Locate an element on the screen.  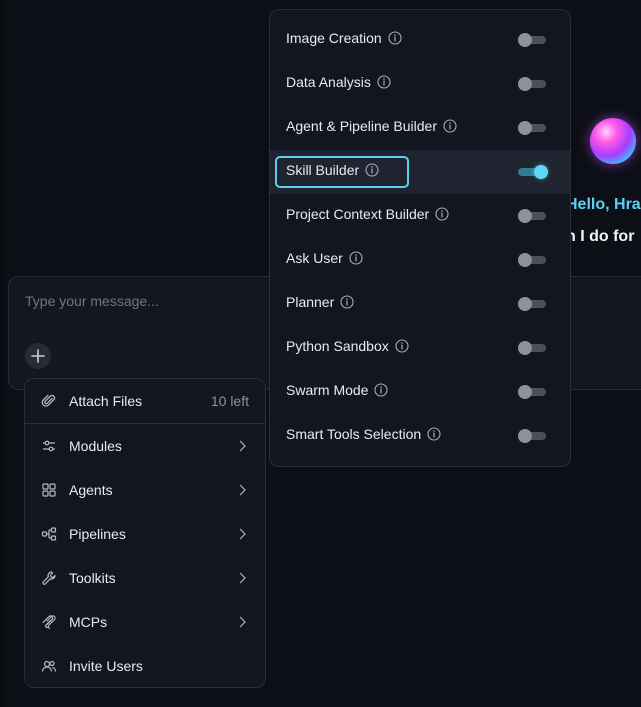
menu-item-label: Attach Files is located at coordinates (106, 401).